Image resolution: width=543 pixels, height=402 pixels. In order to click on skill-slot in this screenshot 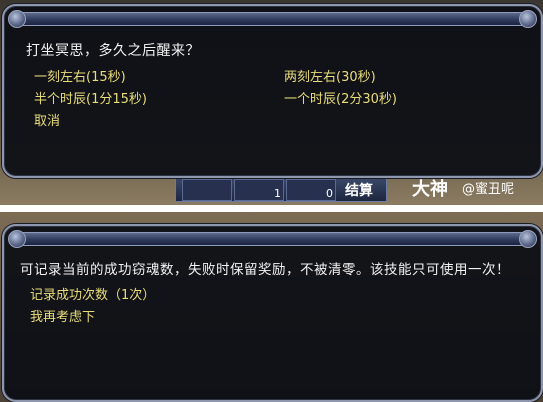, I will do `click(207, 190)`.